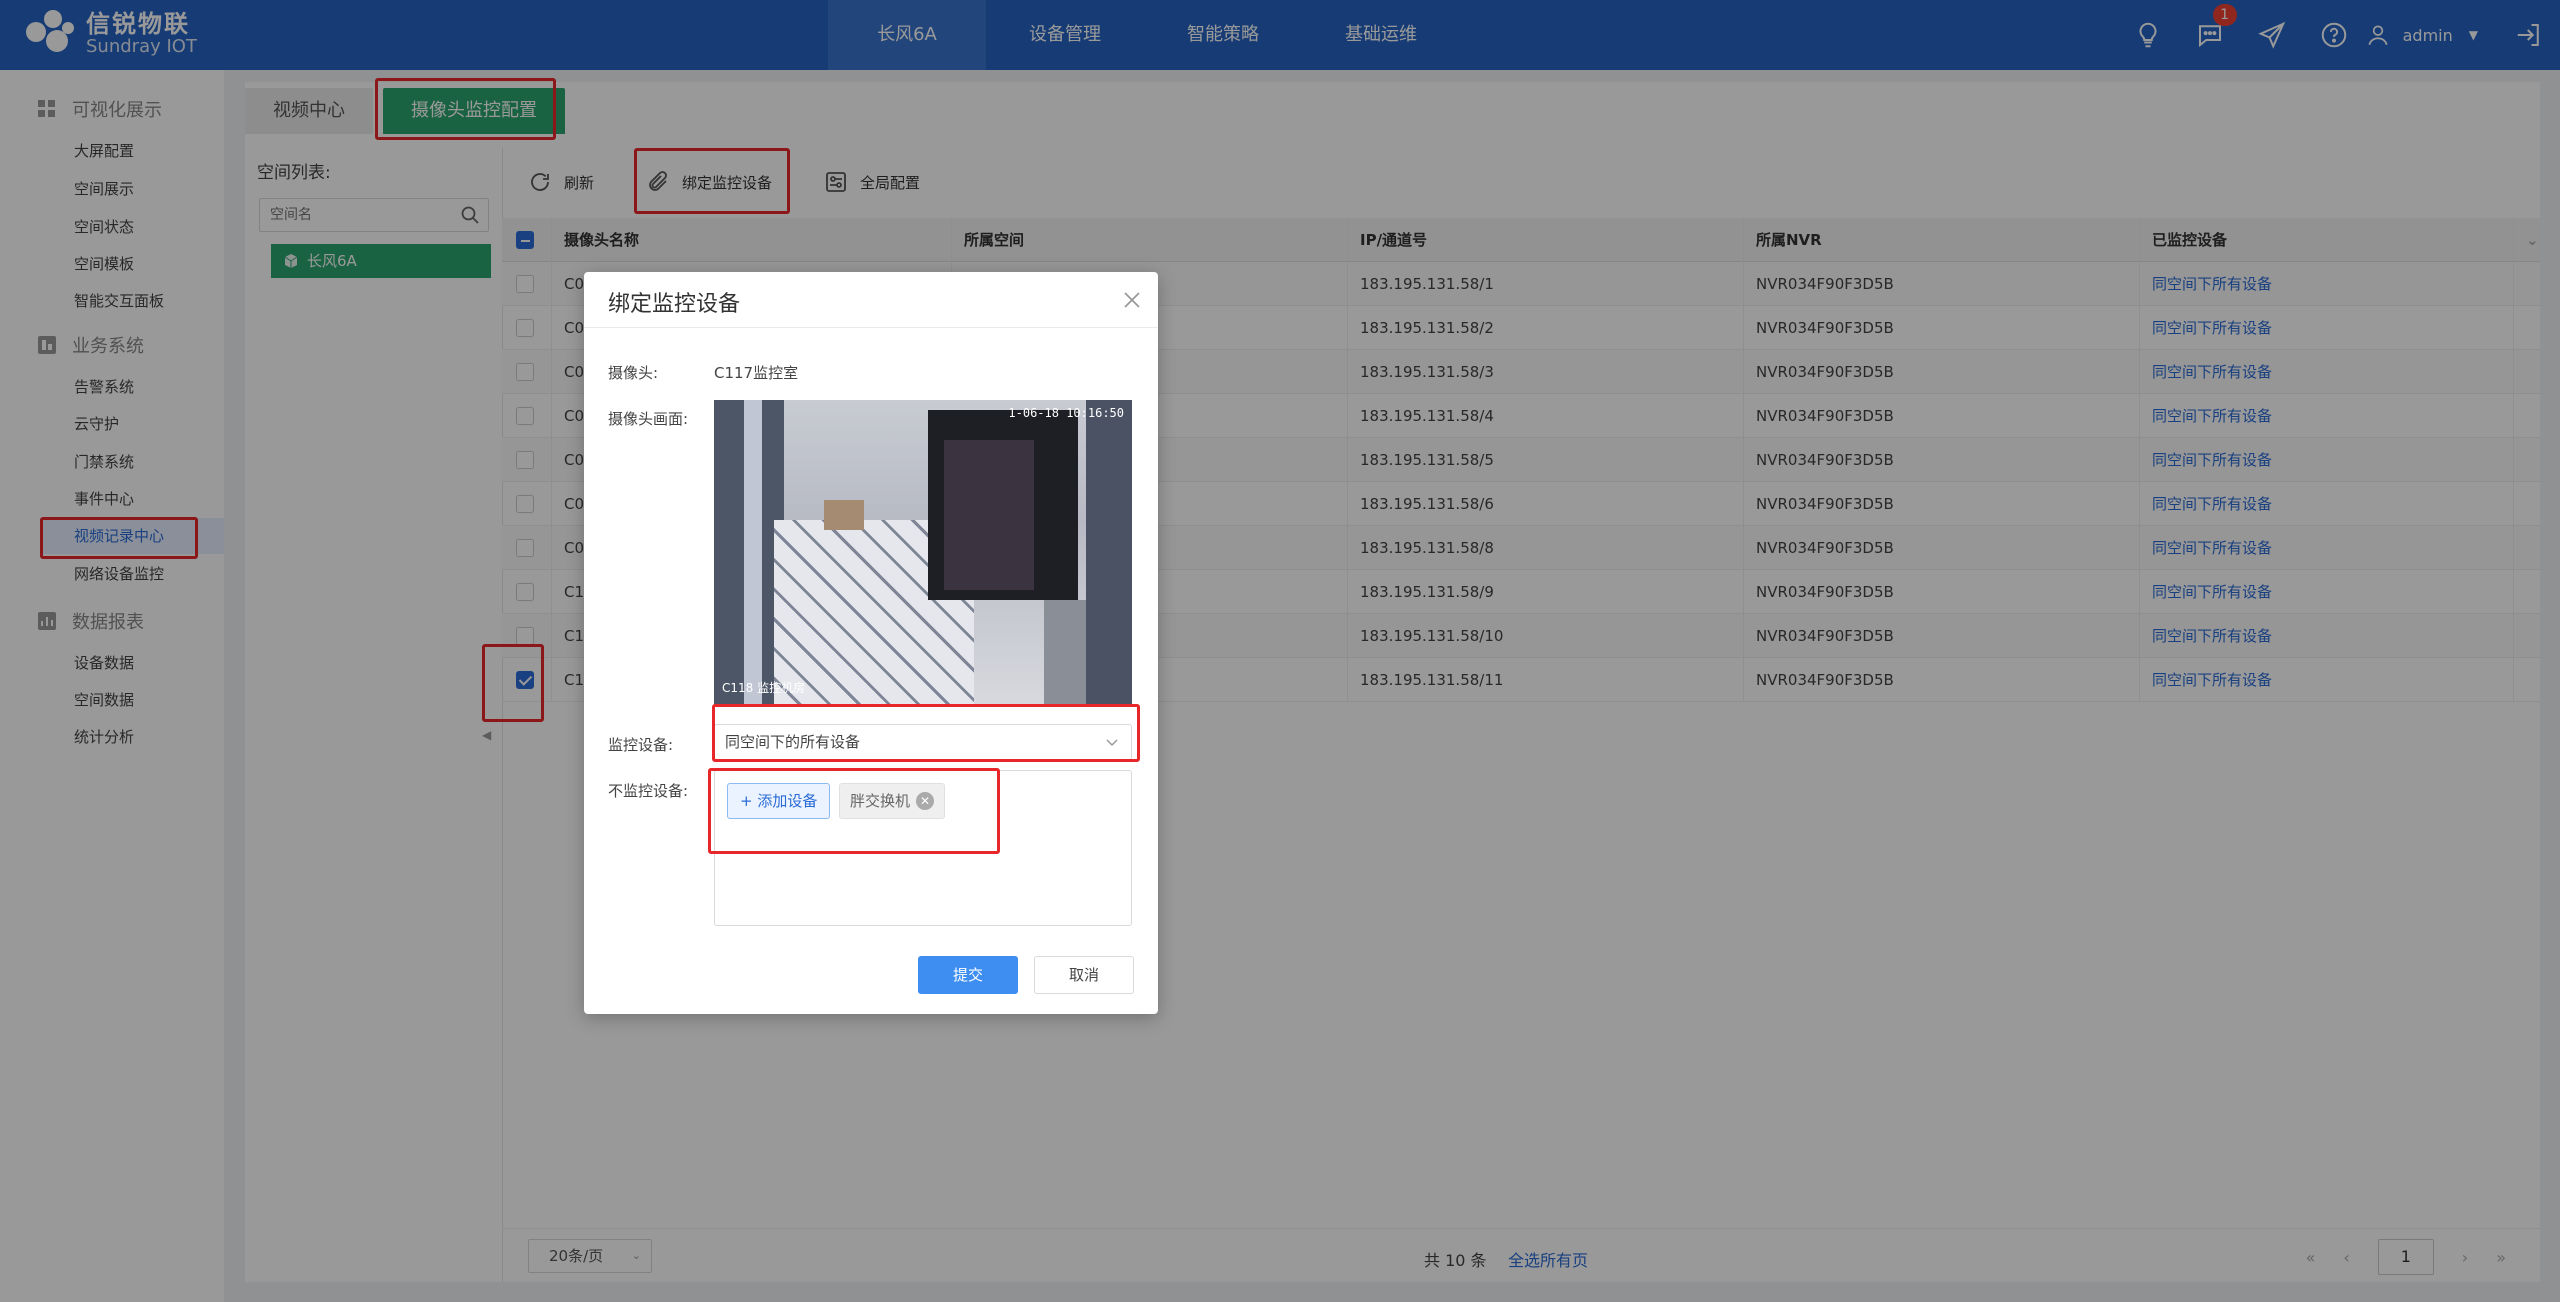 Image resolution: width=2560 pixels, height=1302 pixels. I want to click on camera-frame: 1-06-18 10:16:50 C118 监控机房, so click(923, 553).